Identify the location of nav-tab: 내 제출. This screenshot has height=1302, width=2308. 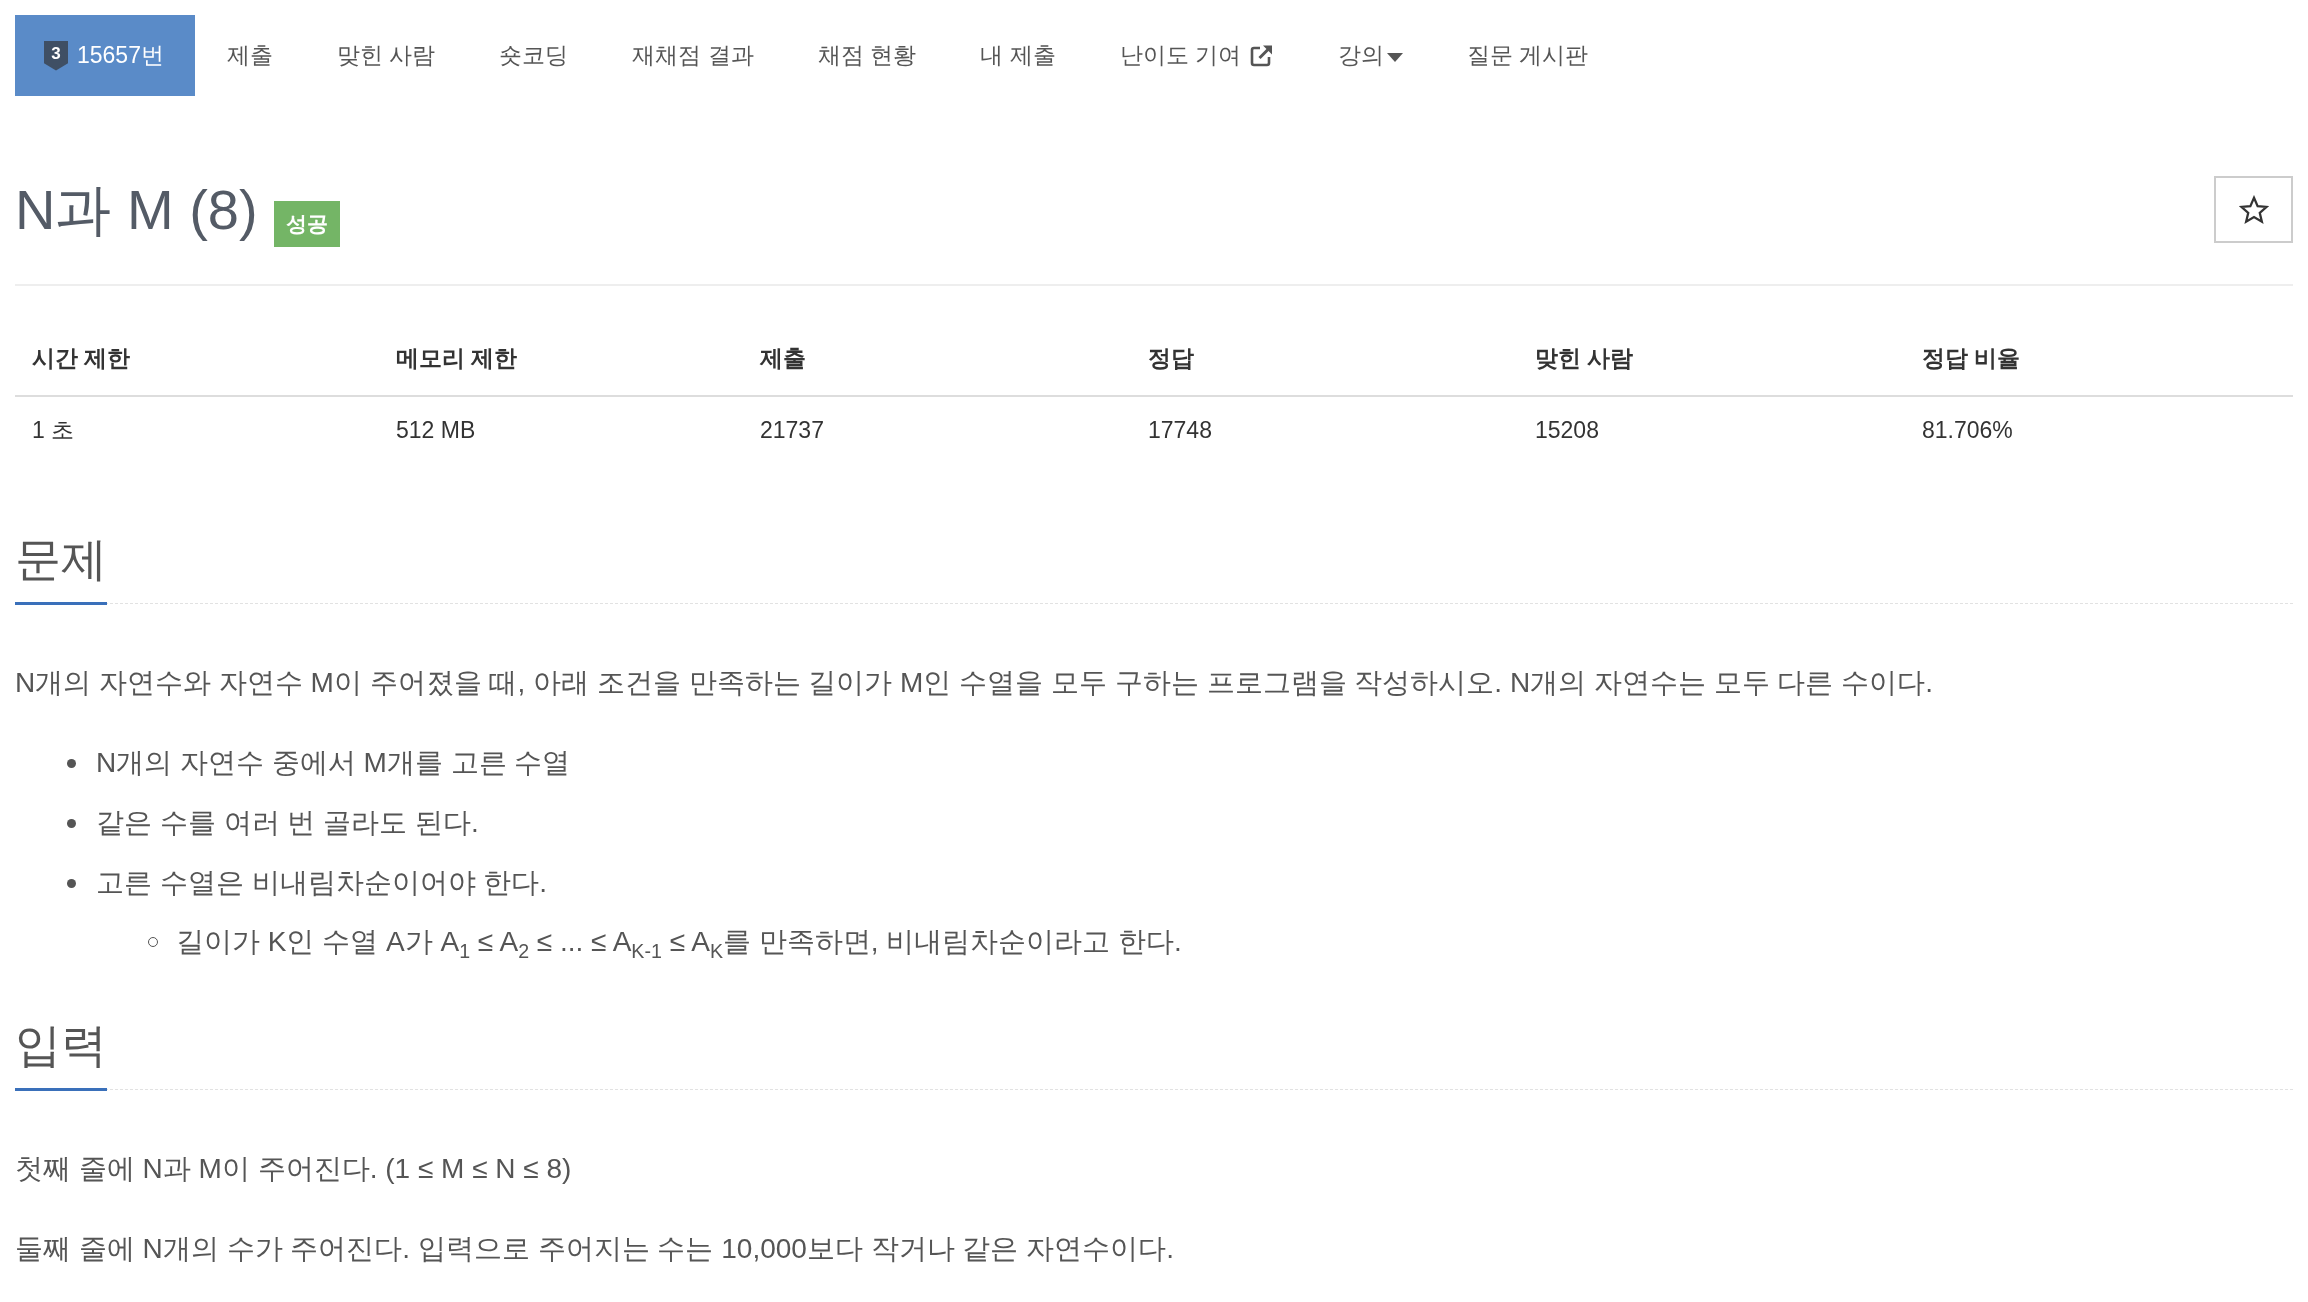
(1018, 55).